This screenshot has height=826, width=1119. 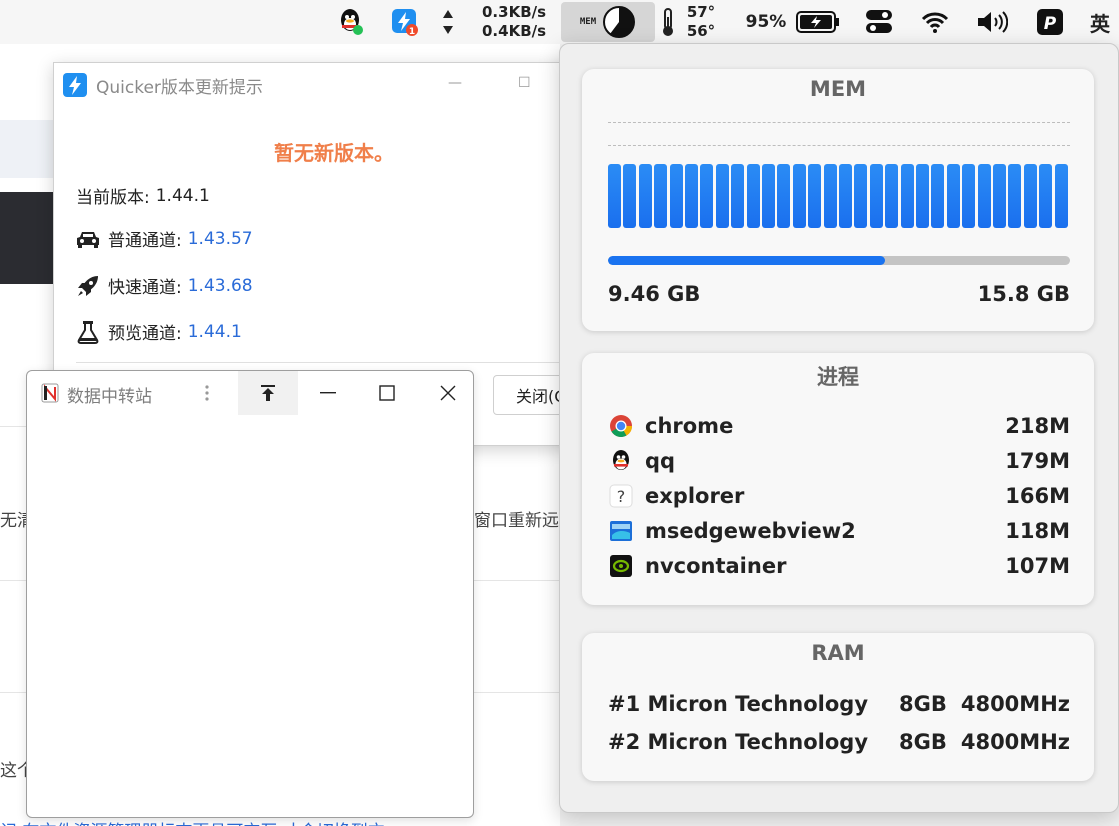 I want to click on channel-version: 1.43.68, so click(x=220, y=286).